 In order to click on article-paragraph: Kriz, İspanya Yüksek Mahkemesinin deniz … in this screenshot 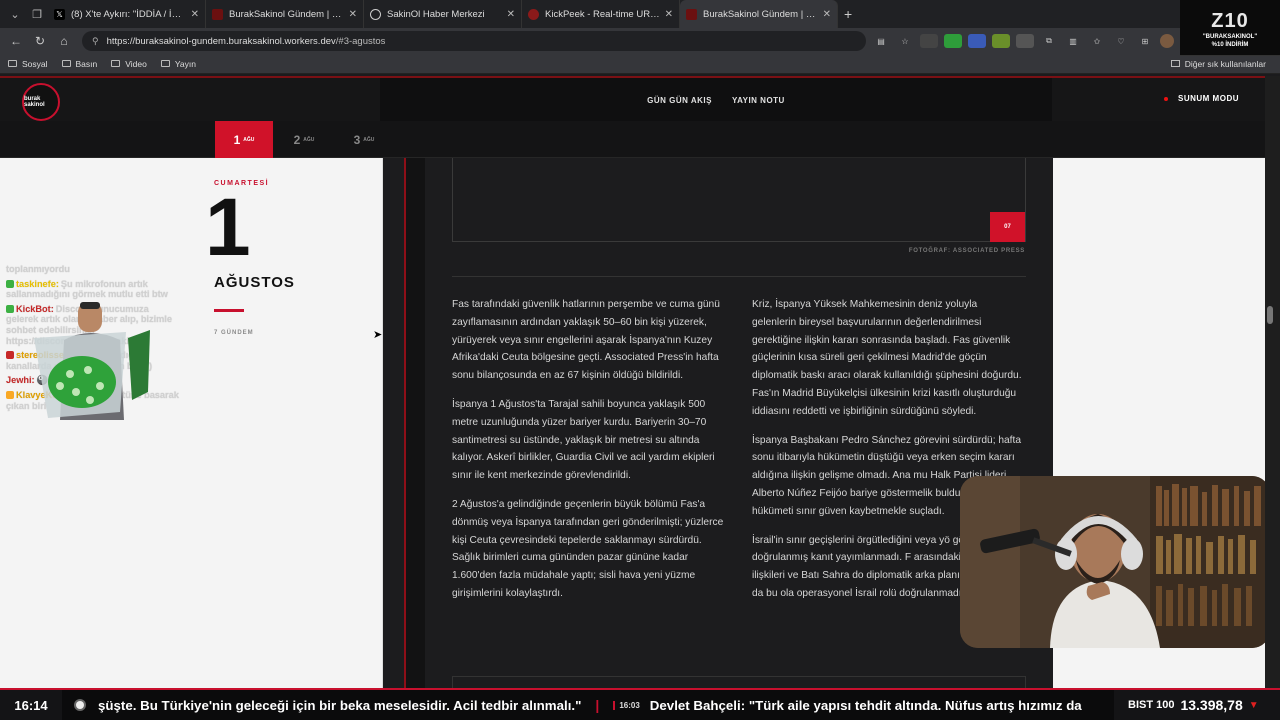, I will do `click(887, 358)`.